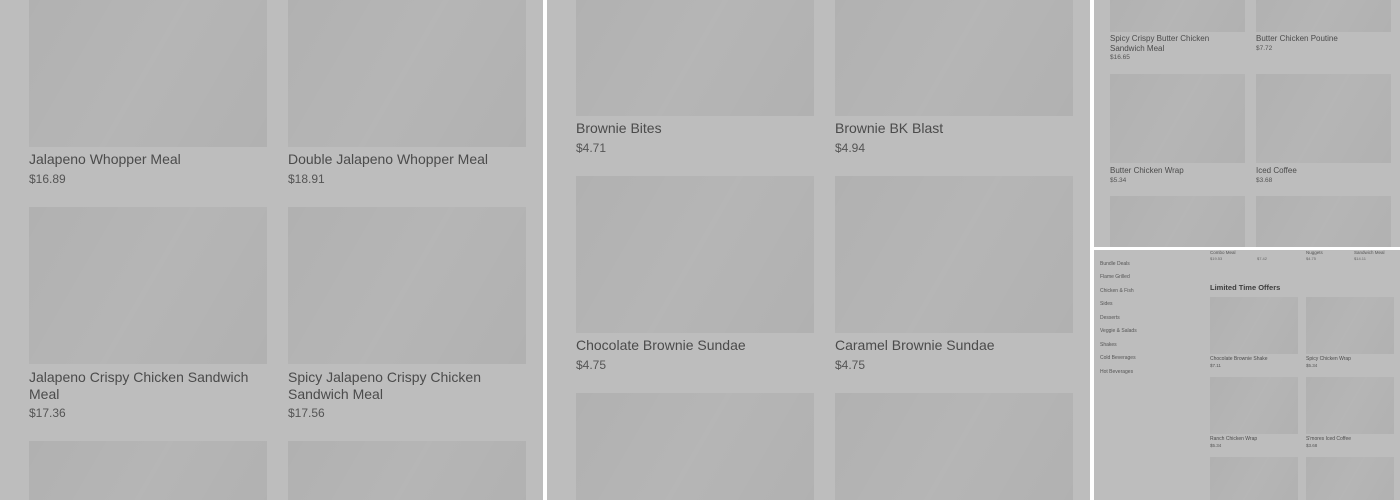  I want to click on category-link-chicken-fish: Chicken & Fish, so click(1117, 291).